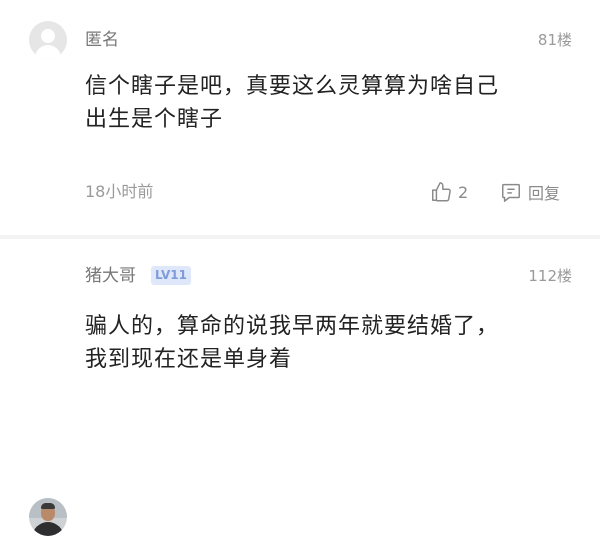 Image resolution: width=600 pixels, height=536 pixels. I want to click on avatar-shoulders-shape, so click(48, 52).